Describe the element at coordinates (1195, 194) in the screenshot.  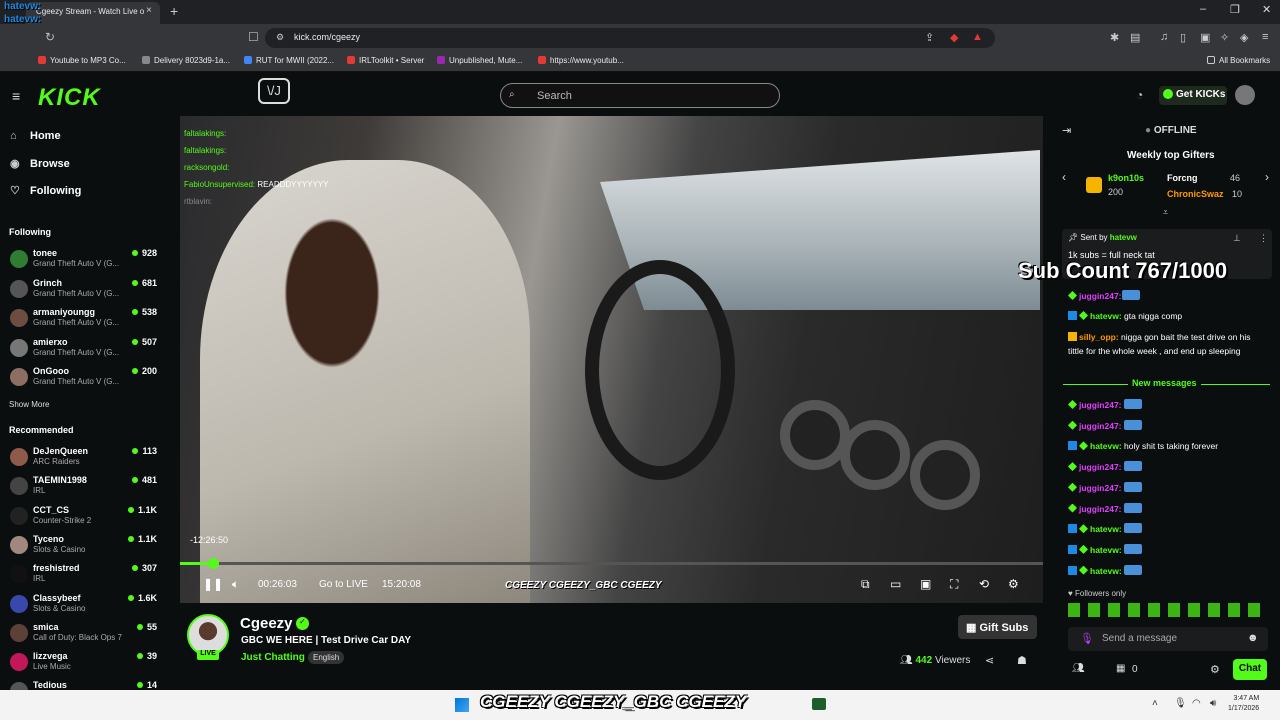
I see `gifter-name: ChronicSwaz` at that location.